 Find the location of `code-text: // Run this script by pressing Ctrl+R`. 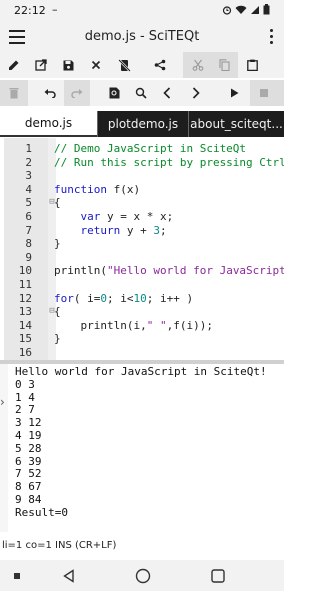

code-text: // Run this script by pressing Ctrl+R is located at coordinates (169, 163).